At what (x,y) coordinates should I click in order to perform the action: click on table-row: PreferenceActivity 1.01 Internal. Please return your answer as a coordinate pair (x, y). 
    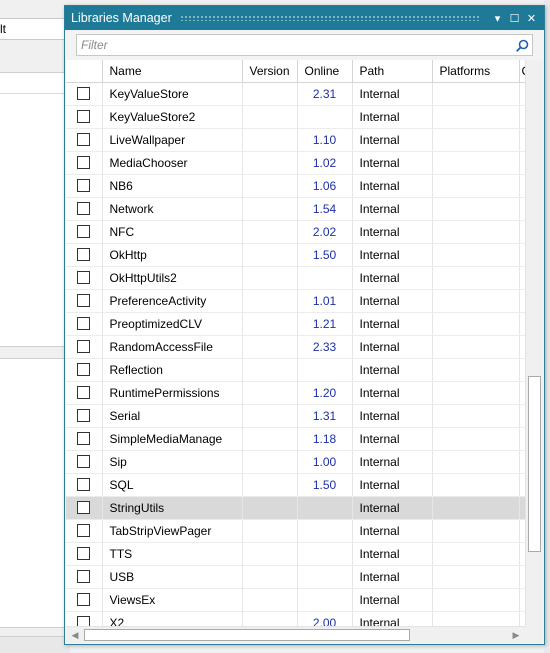
    Looking at the image, I should click on (295, 301).